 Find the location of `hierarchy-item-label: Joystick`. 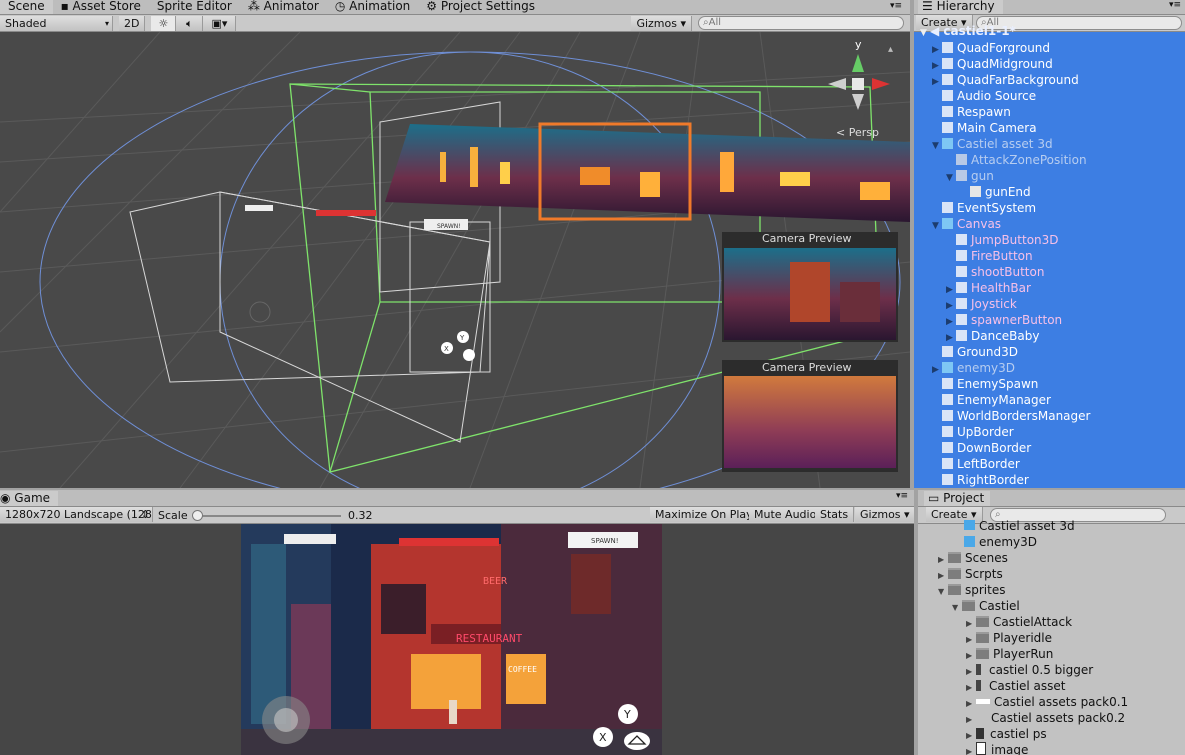

hierarchy-item-label: Joystick is located at coordinates (994, 304).